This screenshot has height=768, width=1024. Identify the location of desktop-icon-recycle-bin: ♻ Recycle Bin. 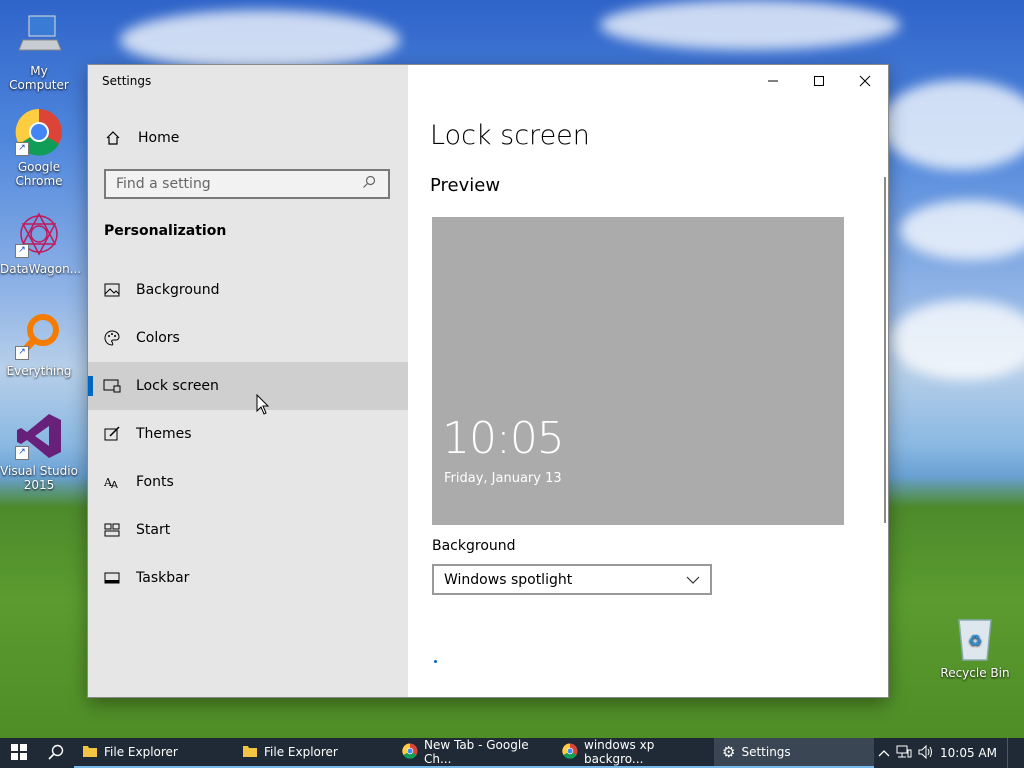
(975, 647).